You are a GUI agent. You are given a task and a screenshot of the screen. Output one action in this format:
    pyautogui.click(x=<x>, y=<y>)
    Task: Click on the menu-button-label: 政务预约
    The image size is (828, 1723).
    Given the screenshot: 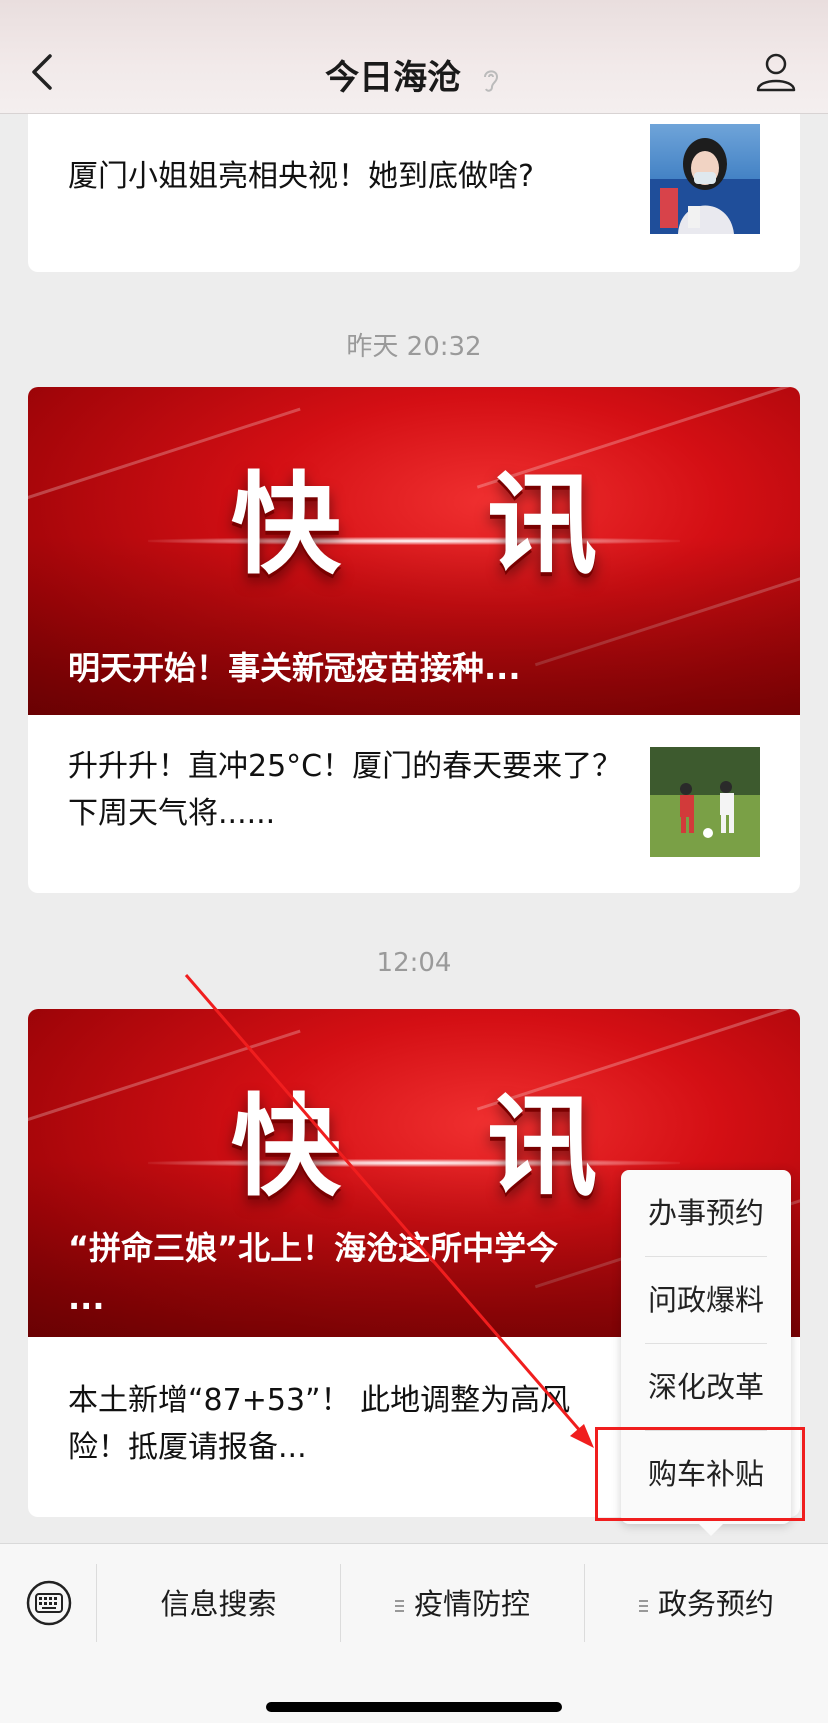 What is the action you would take?
    pyautogui.click(x=715, y=1604)
    